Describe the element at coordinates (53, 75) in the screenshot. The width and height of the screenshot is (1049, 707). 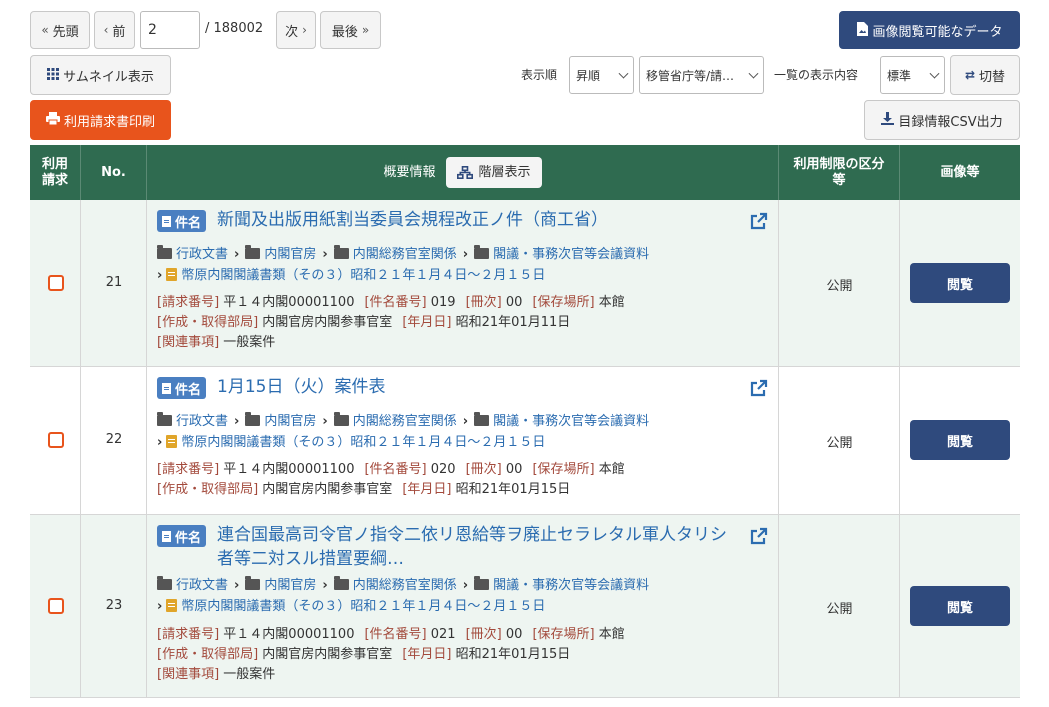
I see `grid-icon` at that location.